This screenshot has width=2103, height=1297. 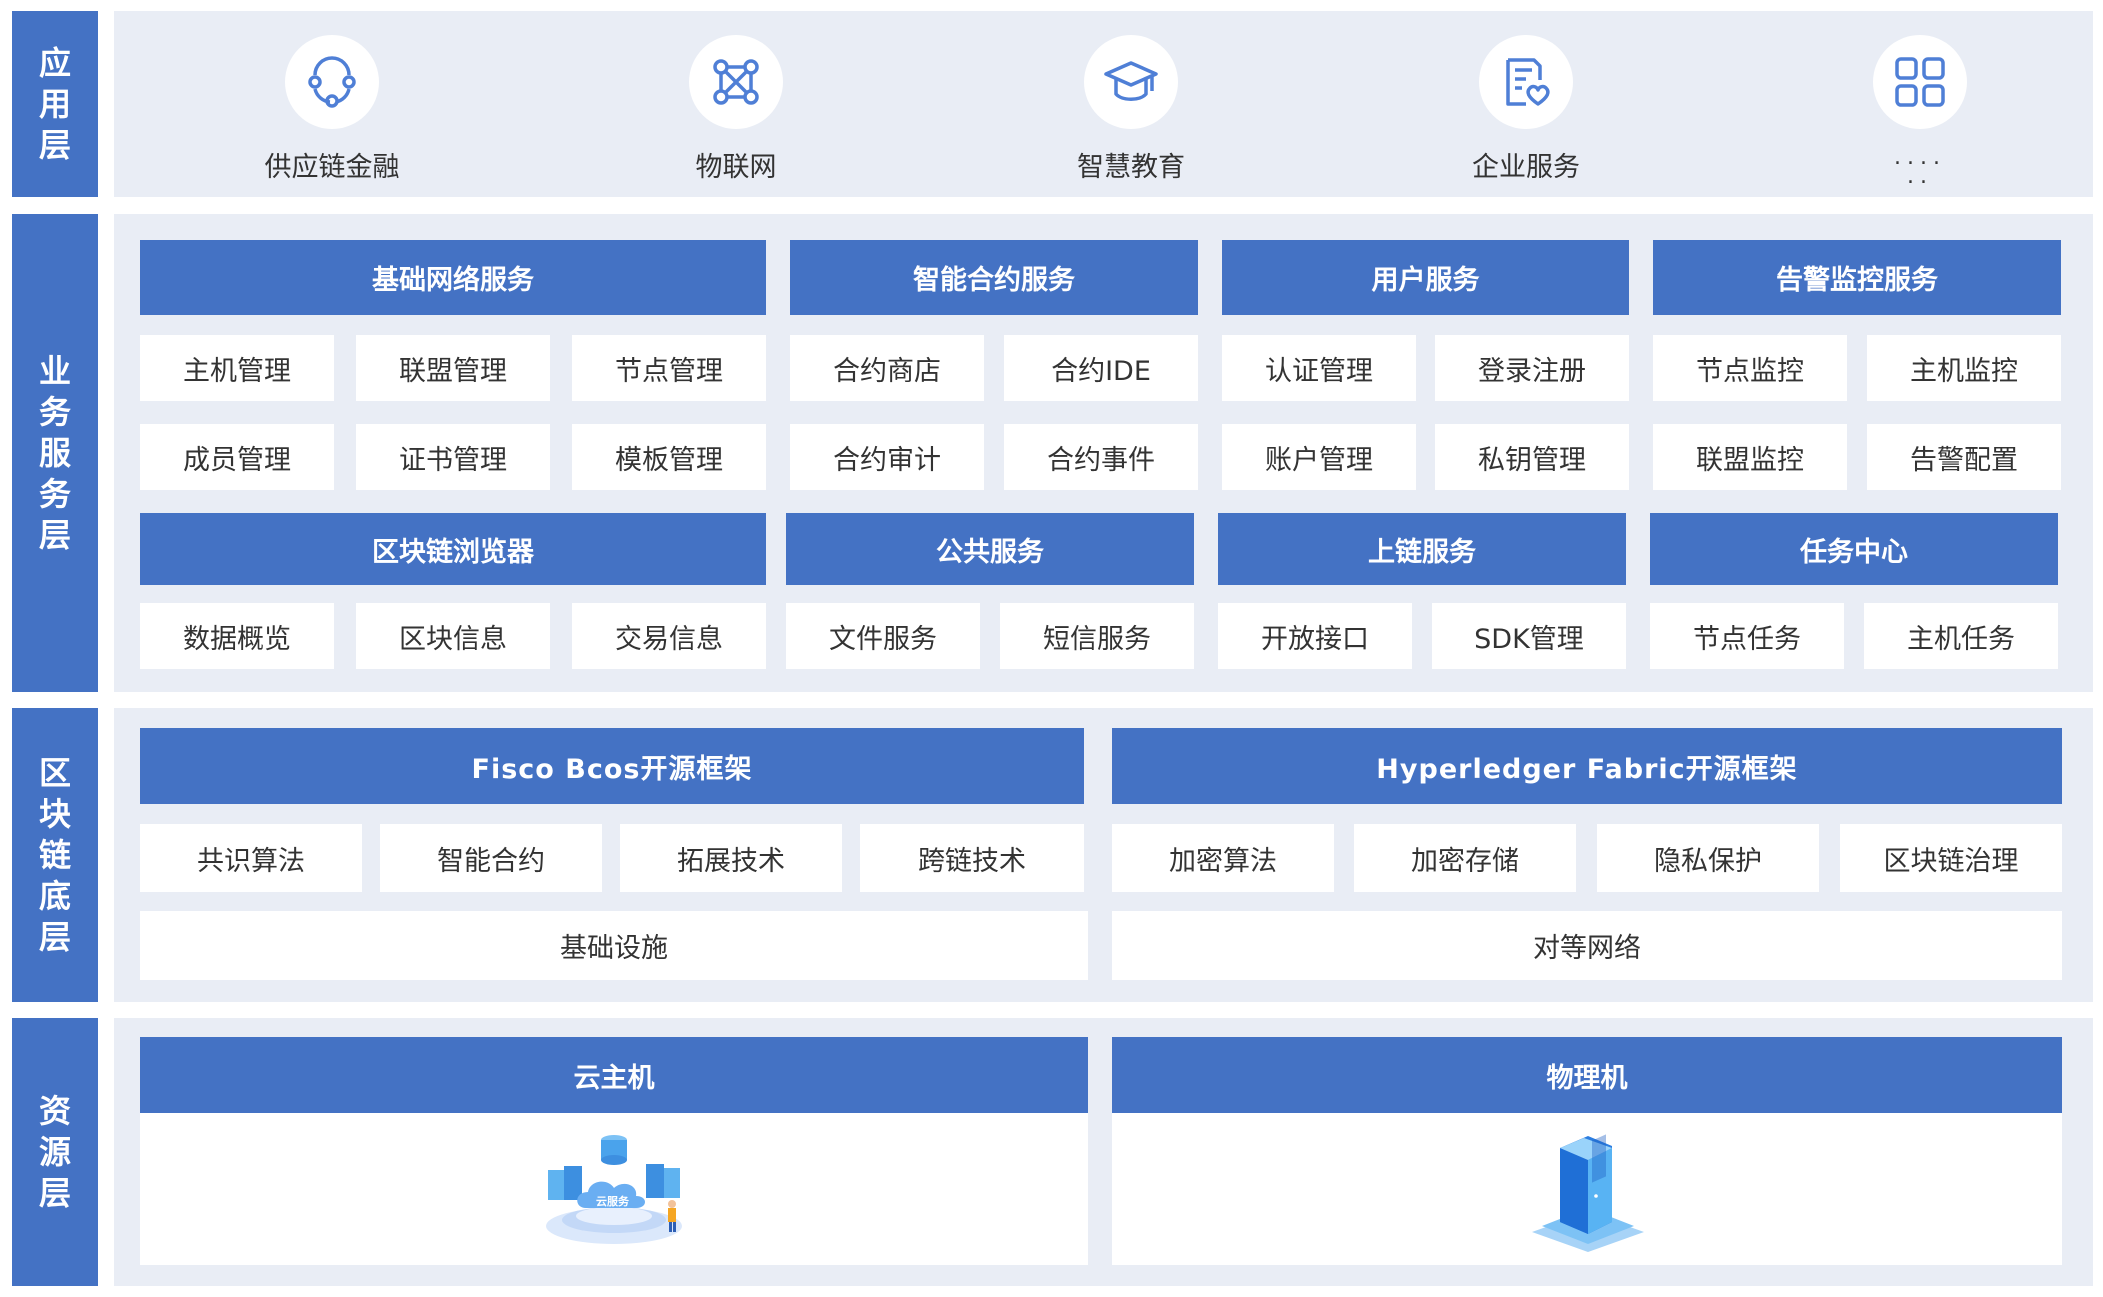 I want to click on layer-label-application-text: 应用层, so click(x=54, y=103).